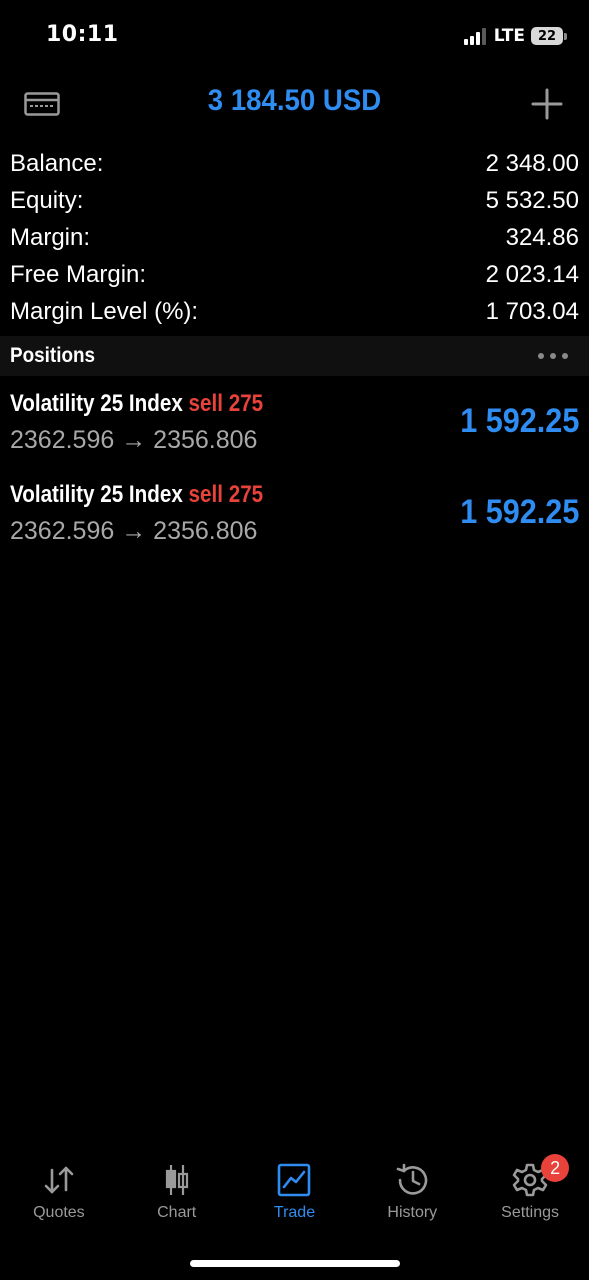 The image size is (589, 1280). What do you see at coordinates (176, 1180) in the screenshot?
I see `candlestick-icon` at bounding box center [176, 1180].